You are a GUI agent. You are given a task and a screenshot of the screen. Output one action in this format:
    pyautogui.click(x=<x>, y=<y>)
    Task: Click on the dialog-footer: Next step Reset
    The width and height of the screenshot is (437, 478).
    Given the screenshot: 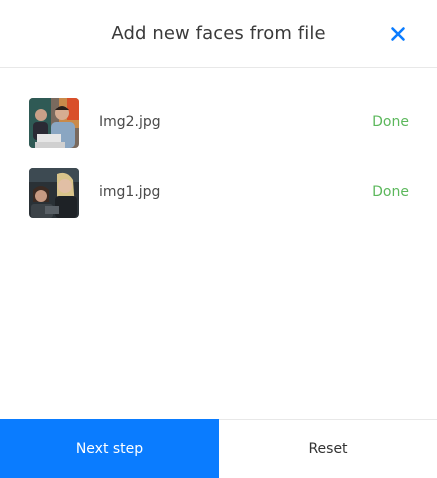 What is the action you would take?
    pyautogui.click(x=218, y=448)
    